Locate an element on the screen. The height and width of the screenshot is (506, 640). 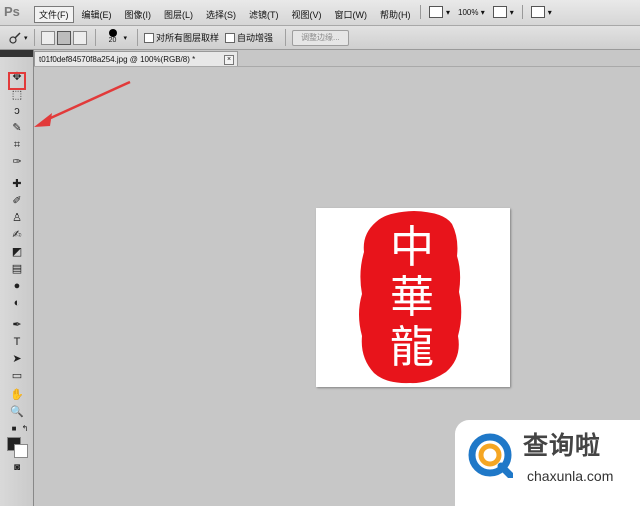
brush-size-picker: 20 is located at coordinates (113, 38).